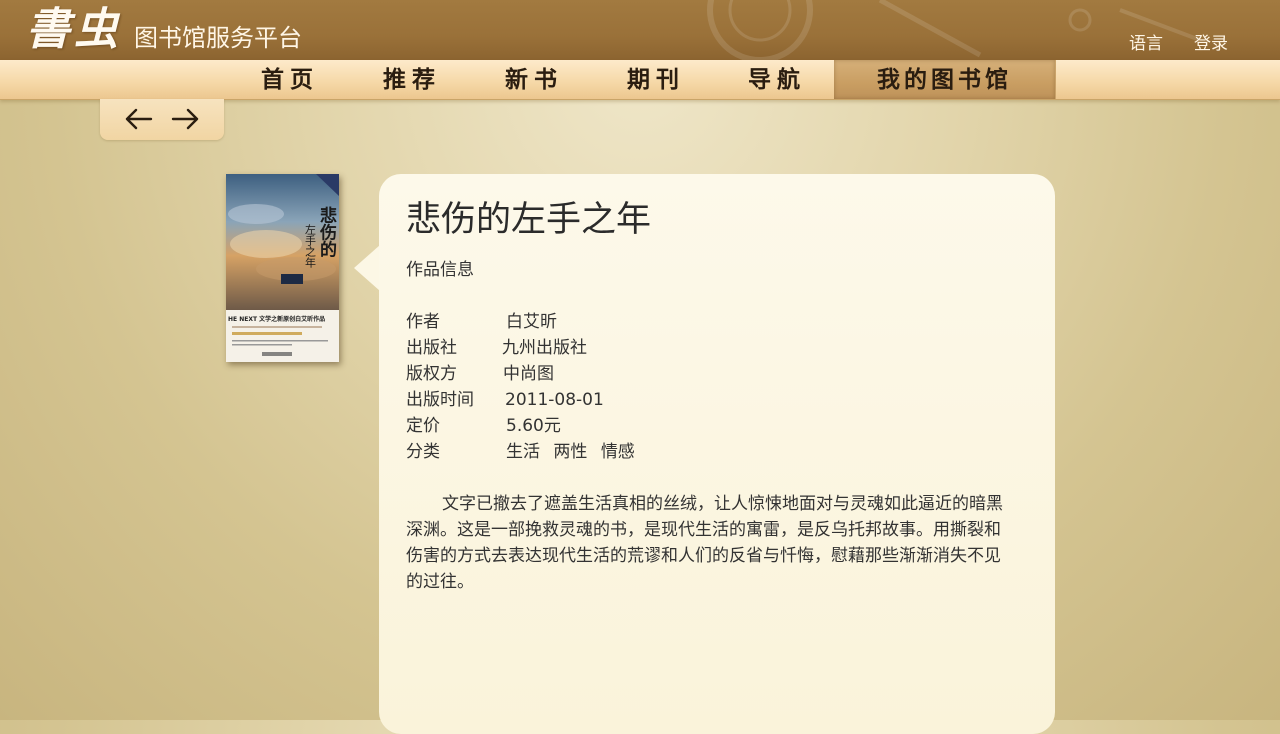 The height and width of the screenshot is (734, 1280). What do you see at coordinates (290, 79) in the screenshot?
I see `nav-item-home: 首页` at bounding box center [290, 79].